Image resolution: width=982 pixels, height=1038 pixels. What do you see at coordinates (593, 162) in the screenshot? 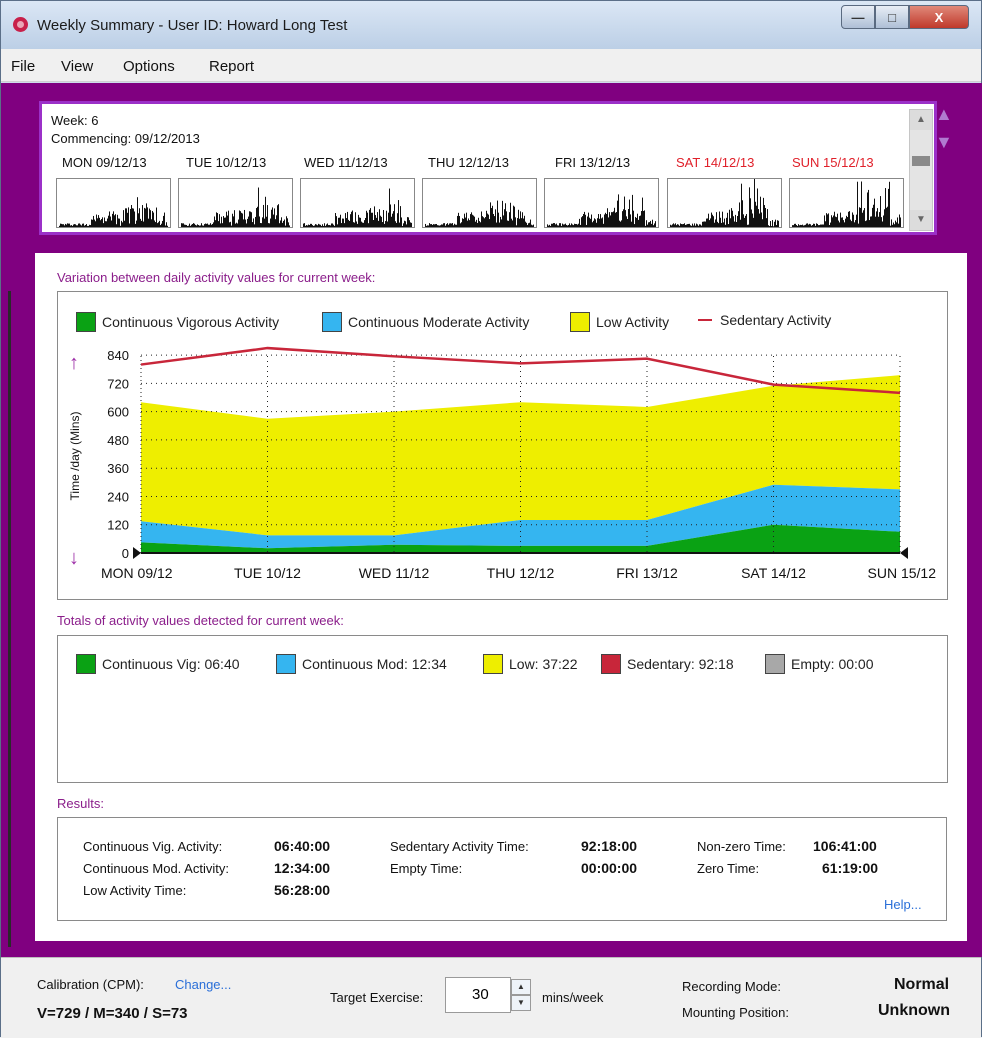
I see `day-label: FRI 13/12/13` at bounding box center [593, 162].